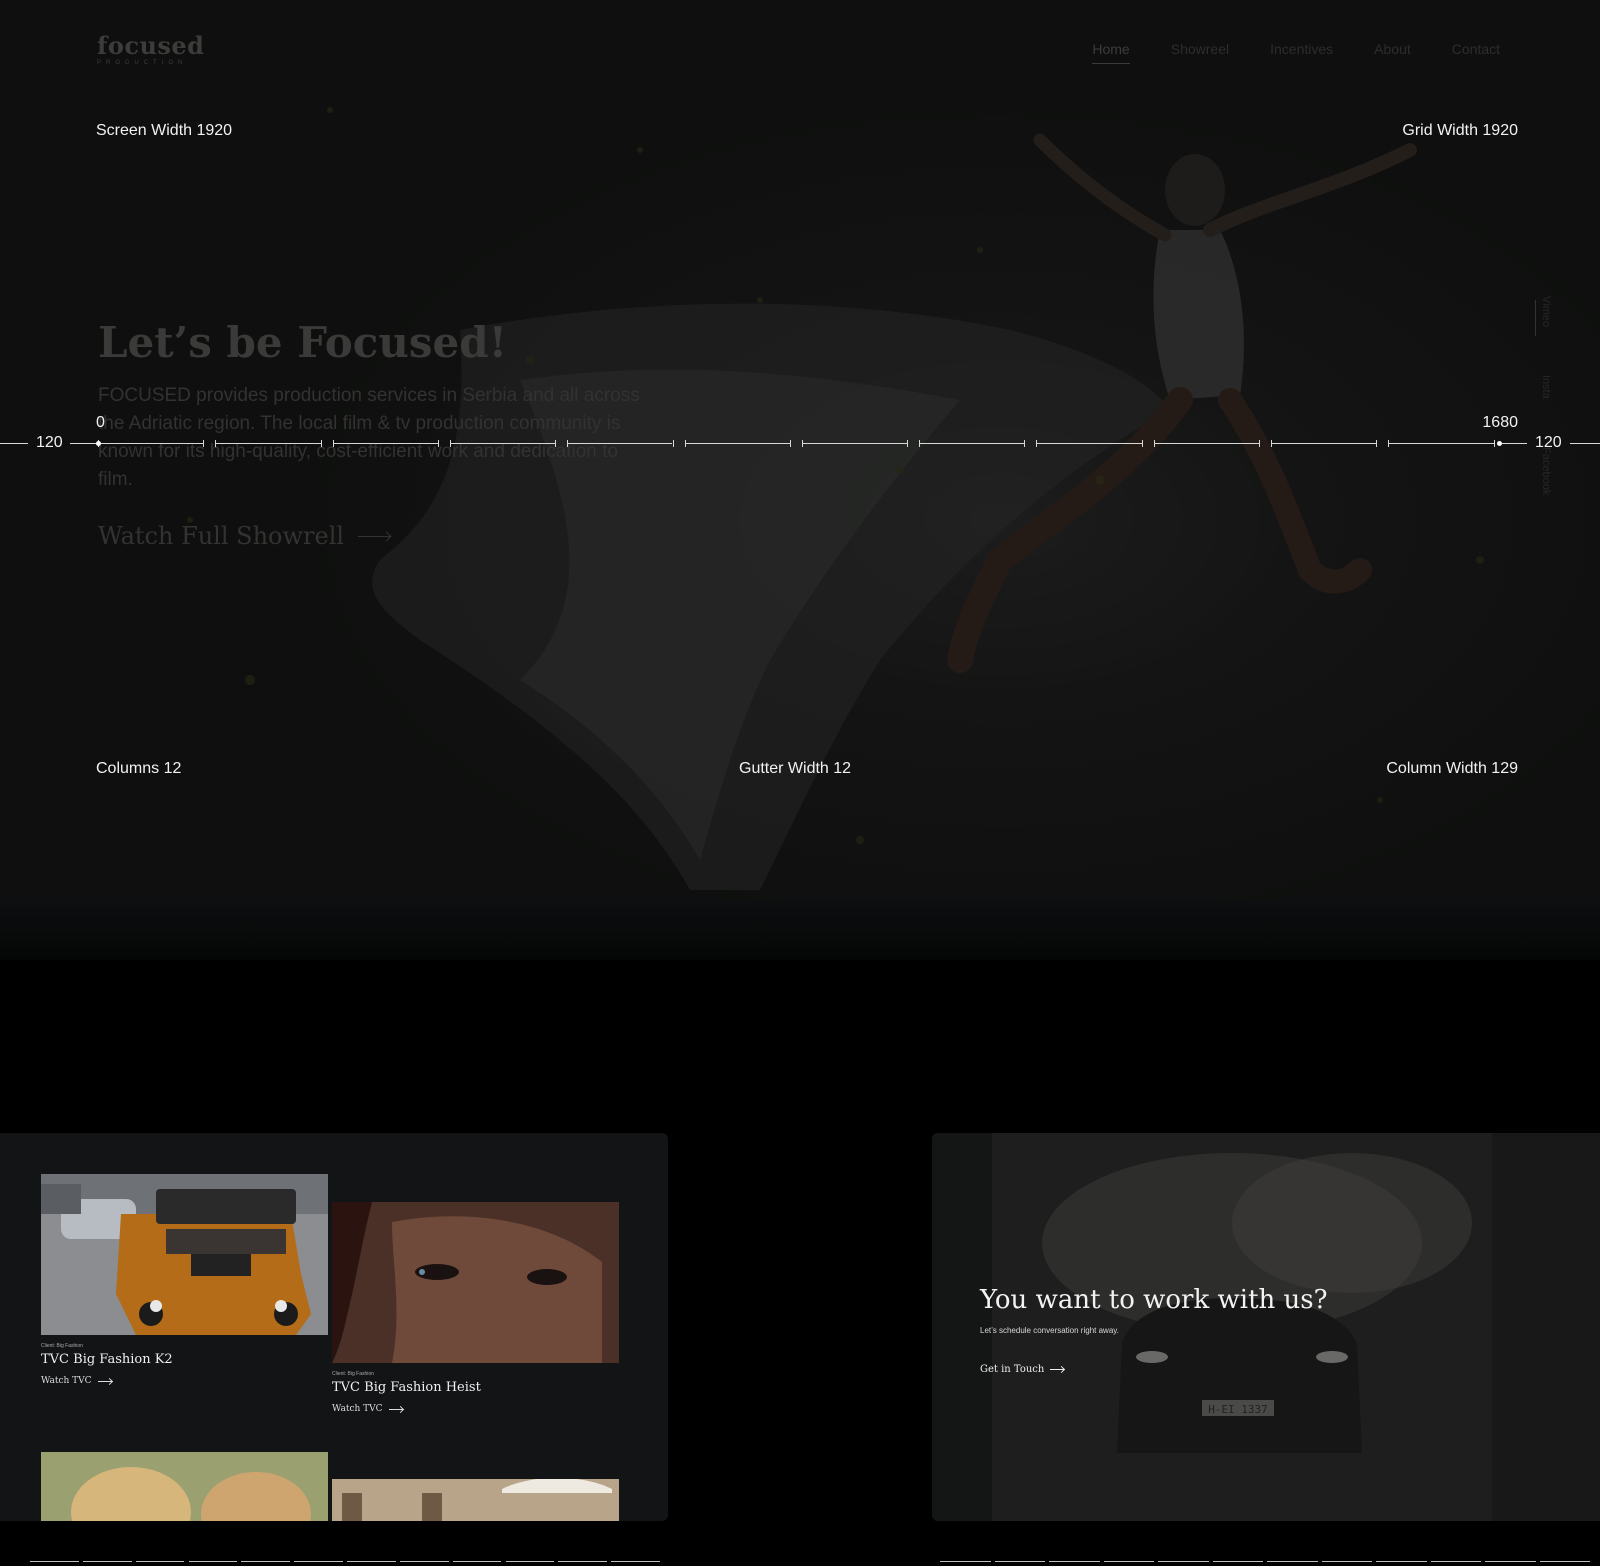  What do you see at coordinates (14, 443) in the screenshot?
I see `ruler-margin-left-line` at bounding box center [14, 443].